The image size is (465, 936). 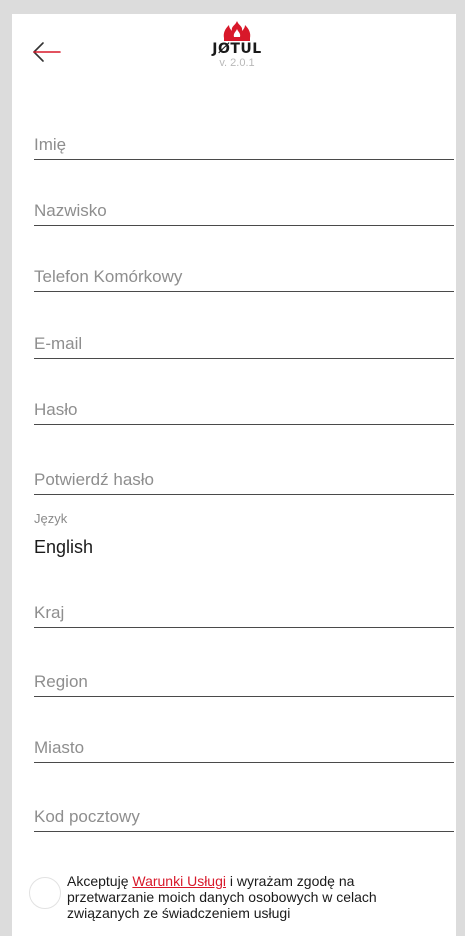 I want to click on password-input, so click(x=244, y=410).